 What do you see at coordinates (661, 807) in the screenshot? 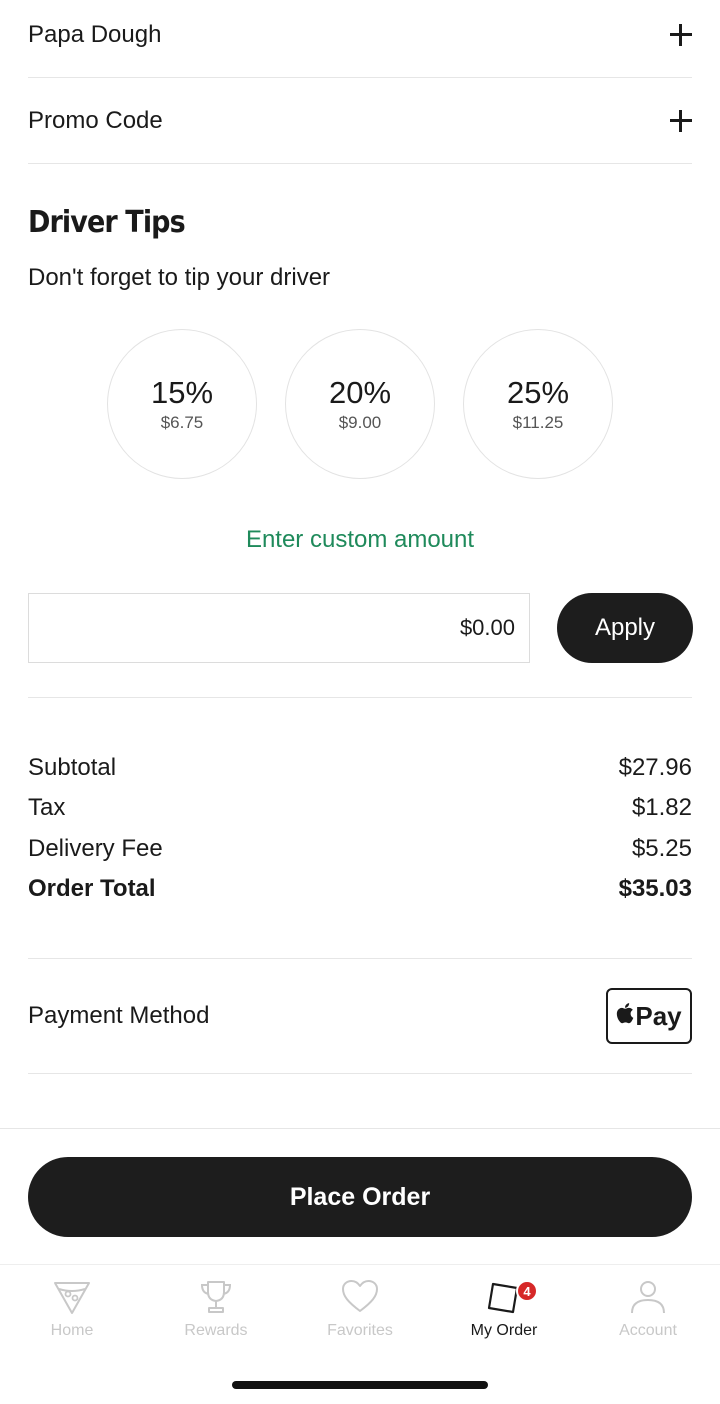
I see `tax-value: $1.82` at bounding box center [661, 807].